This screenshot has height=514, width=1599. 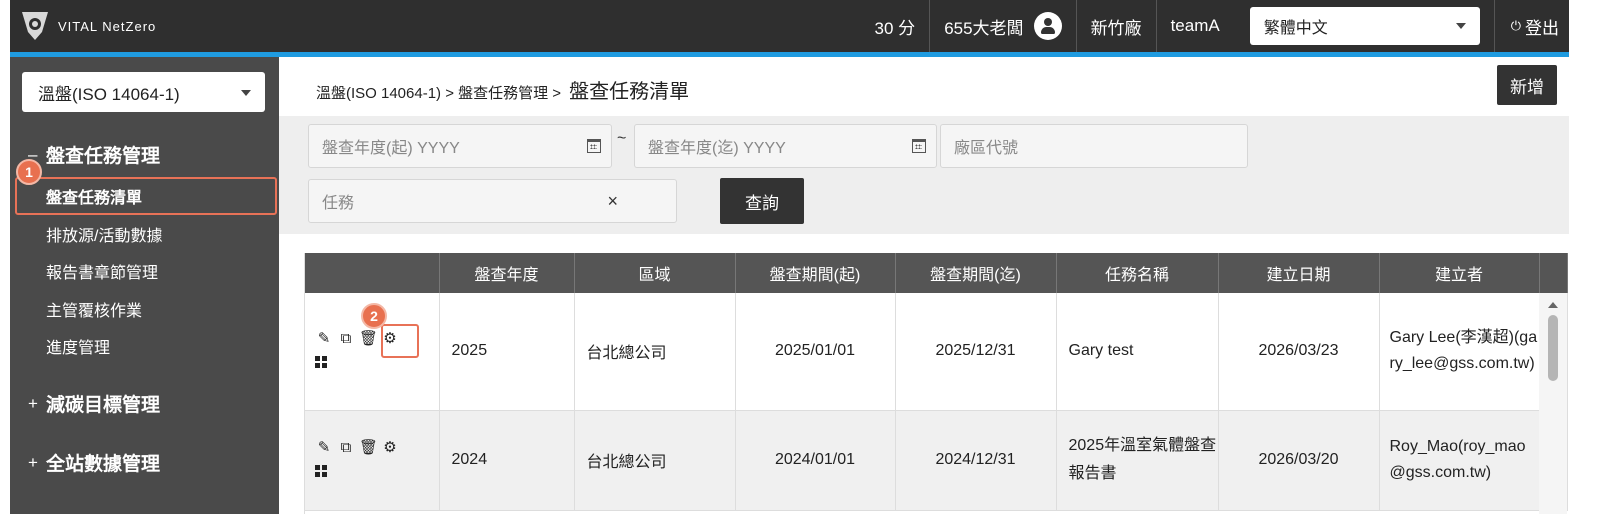 I want to click on cell-period-end: 2024/12/31, so click(x=976, y=460).